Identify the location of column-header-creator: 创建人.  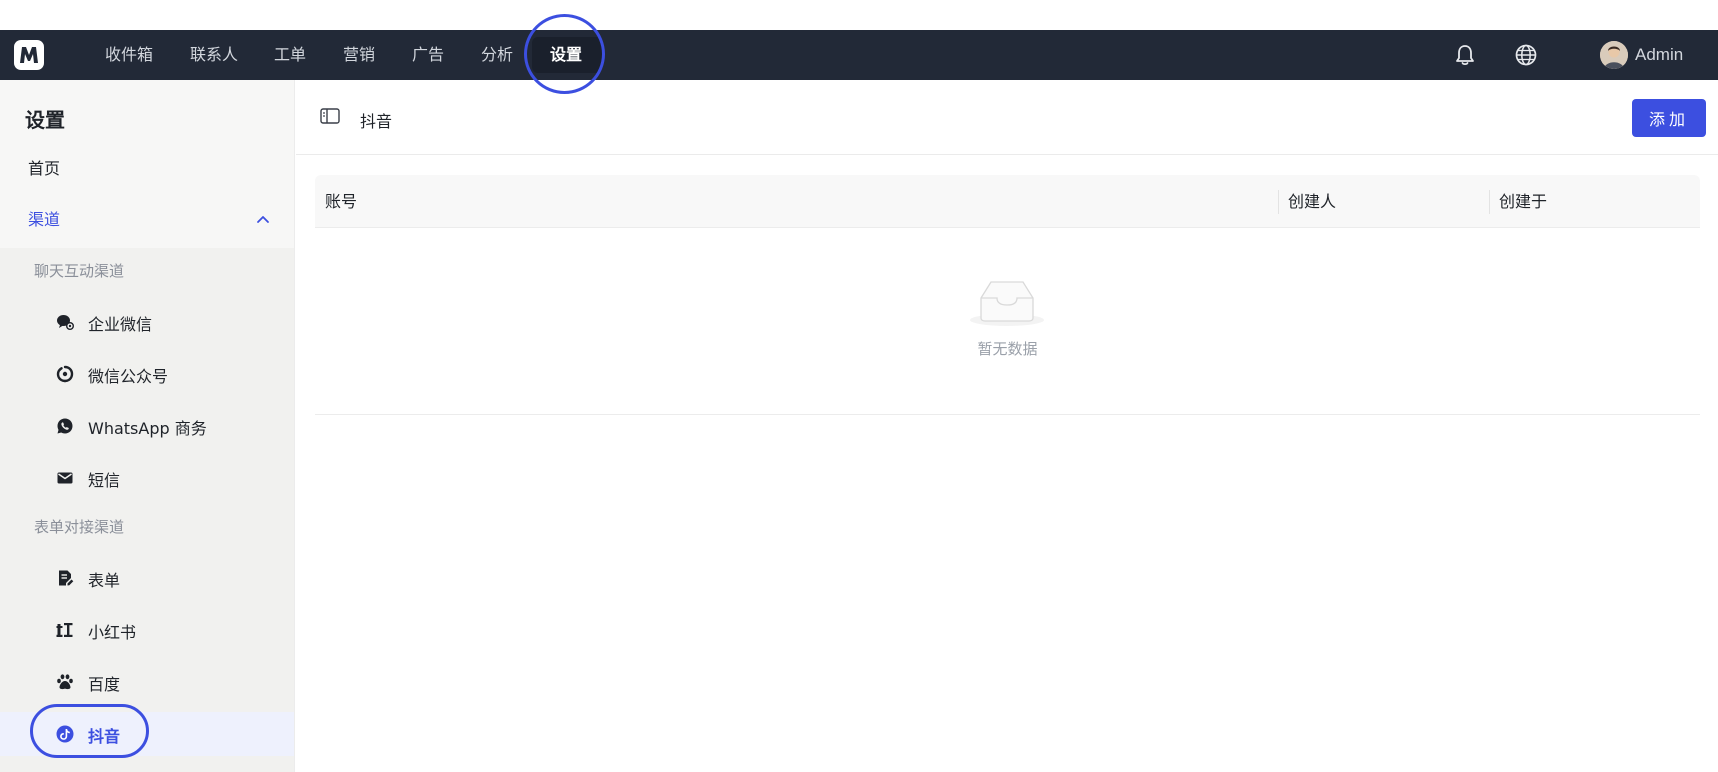
(1312, 201).